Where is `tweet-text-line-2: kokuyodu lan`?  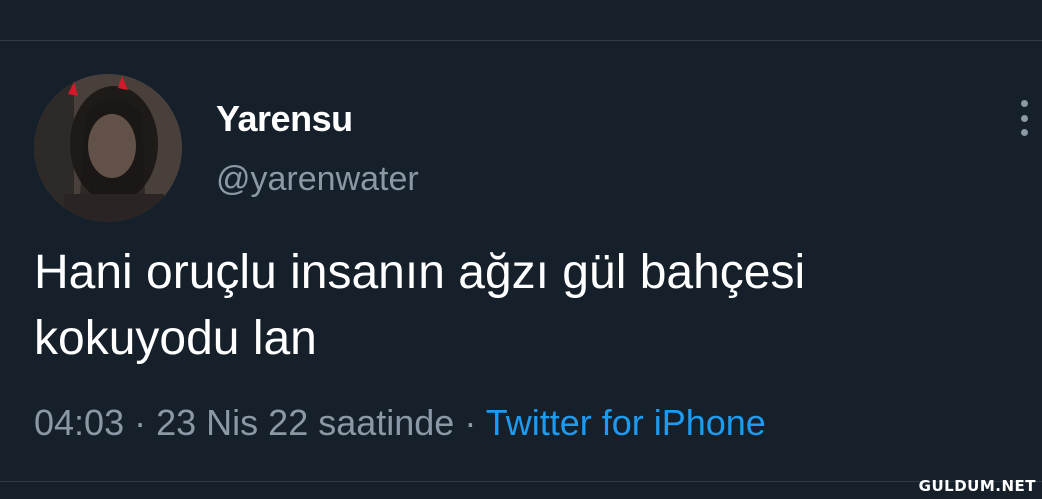
tweet-text-line-2: kokuyodu lan is located at coordinates (175, 338).